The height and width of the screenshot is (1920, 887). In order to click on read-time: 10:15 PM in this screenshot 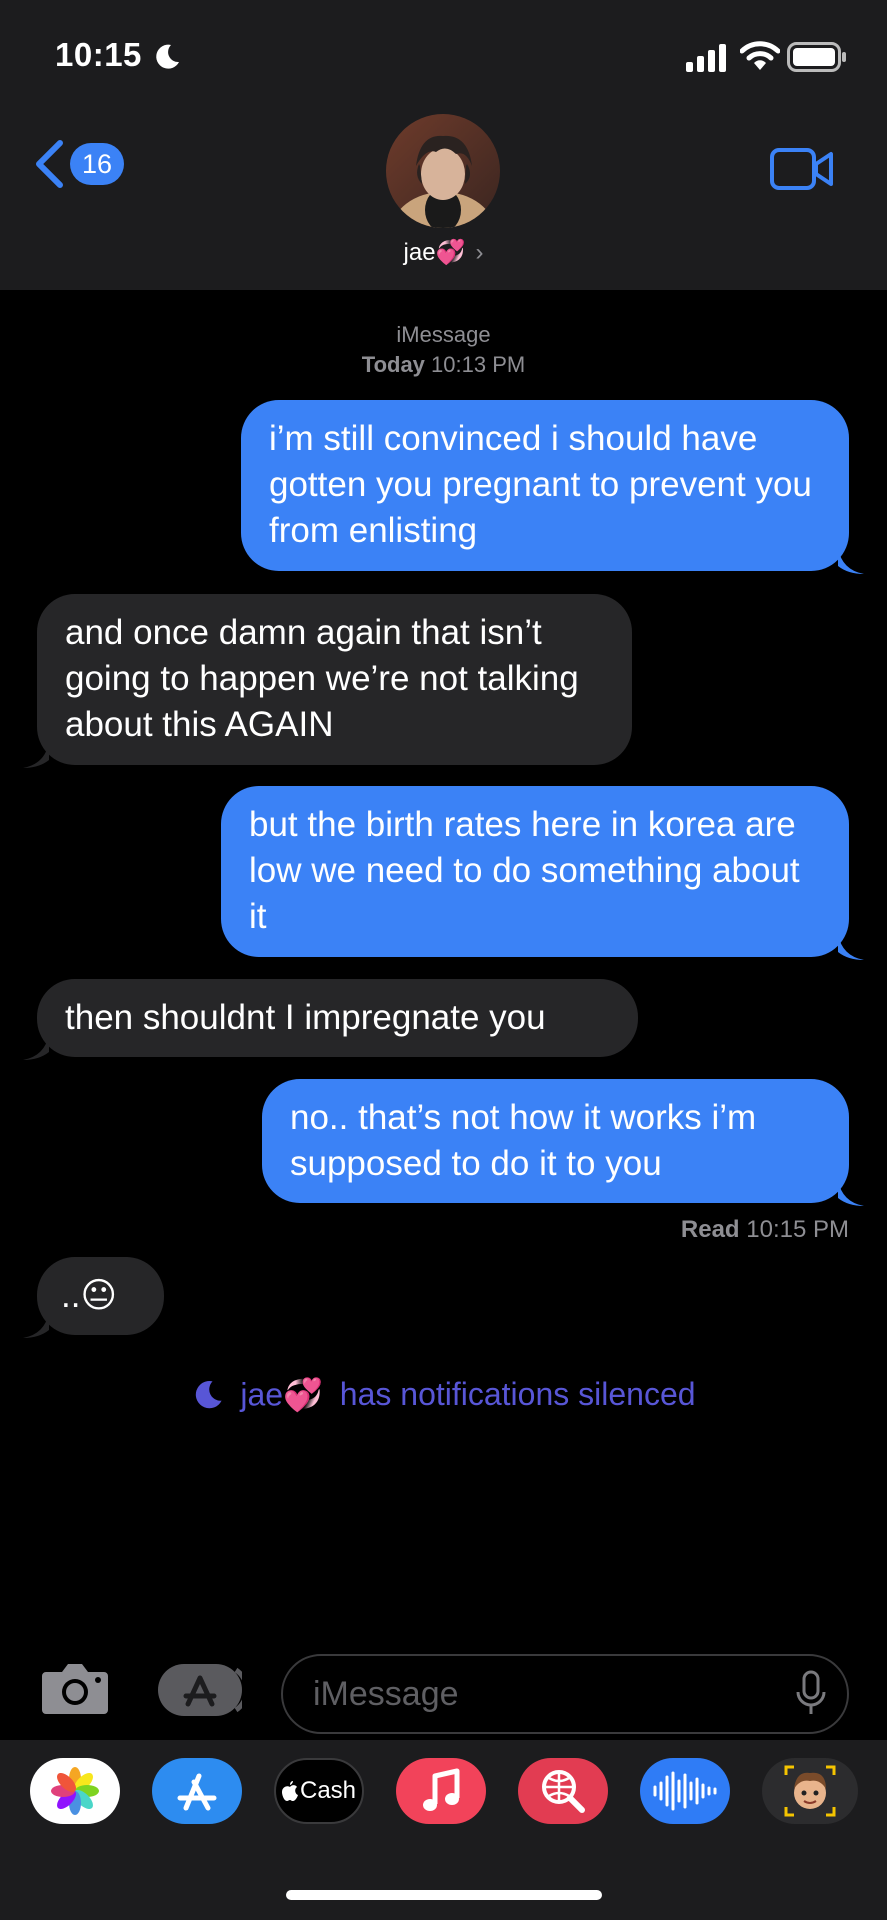, I will do `click(797, 1229)`.